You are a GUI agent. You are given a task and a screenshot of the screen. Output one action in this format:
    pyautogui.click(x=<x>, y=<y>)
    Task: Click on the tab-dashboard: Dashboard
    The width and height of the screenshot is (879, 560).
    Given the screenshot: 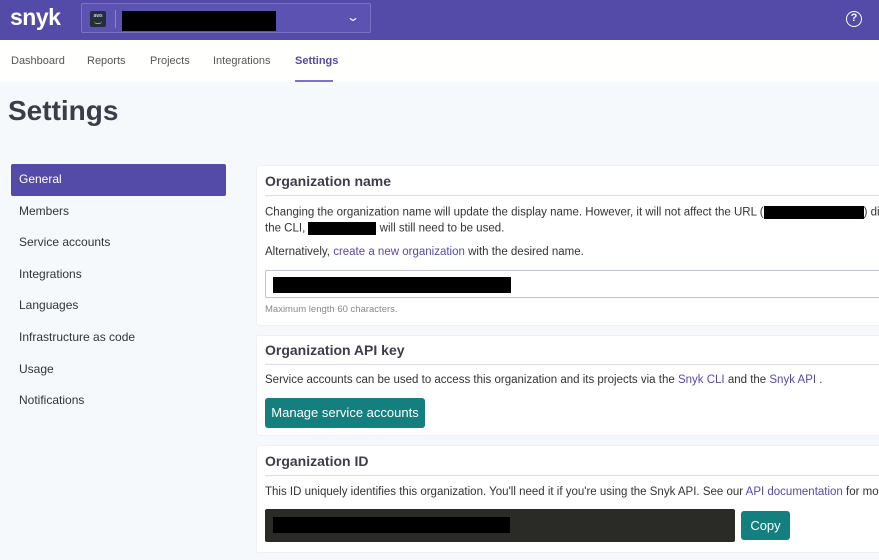 What is the action you would take?
    pyautogui.click(x=38, y=61)
    